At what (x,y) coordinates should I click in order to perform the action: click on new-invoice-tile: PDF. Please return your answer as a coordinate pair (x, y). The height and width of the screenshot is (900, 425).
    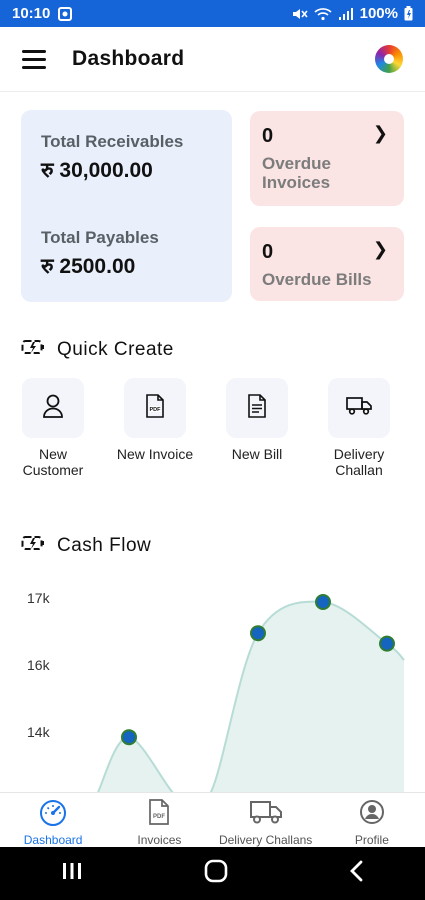
    Looking at the image, I should click on (155, 408).